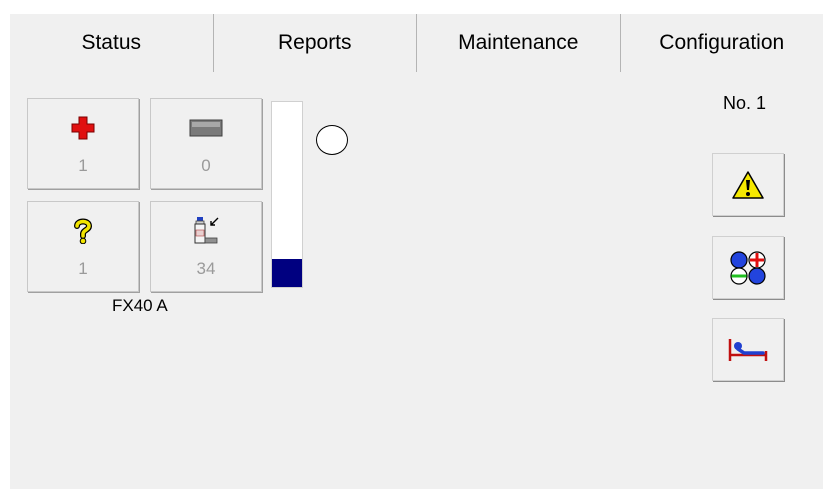  What do you see at coordinates (83, 231) in the screenshot?
I see `question-mark-icon` at bounding box center [83, 231].